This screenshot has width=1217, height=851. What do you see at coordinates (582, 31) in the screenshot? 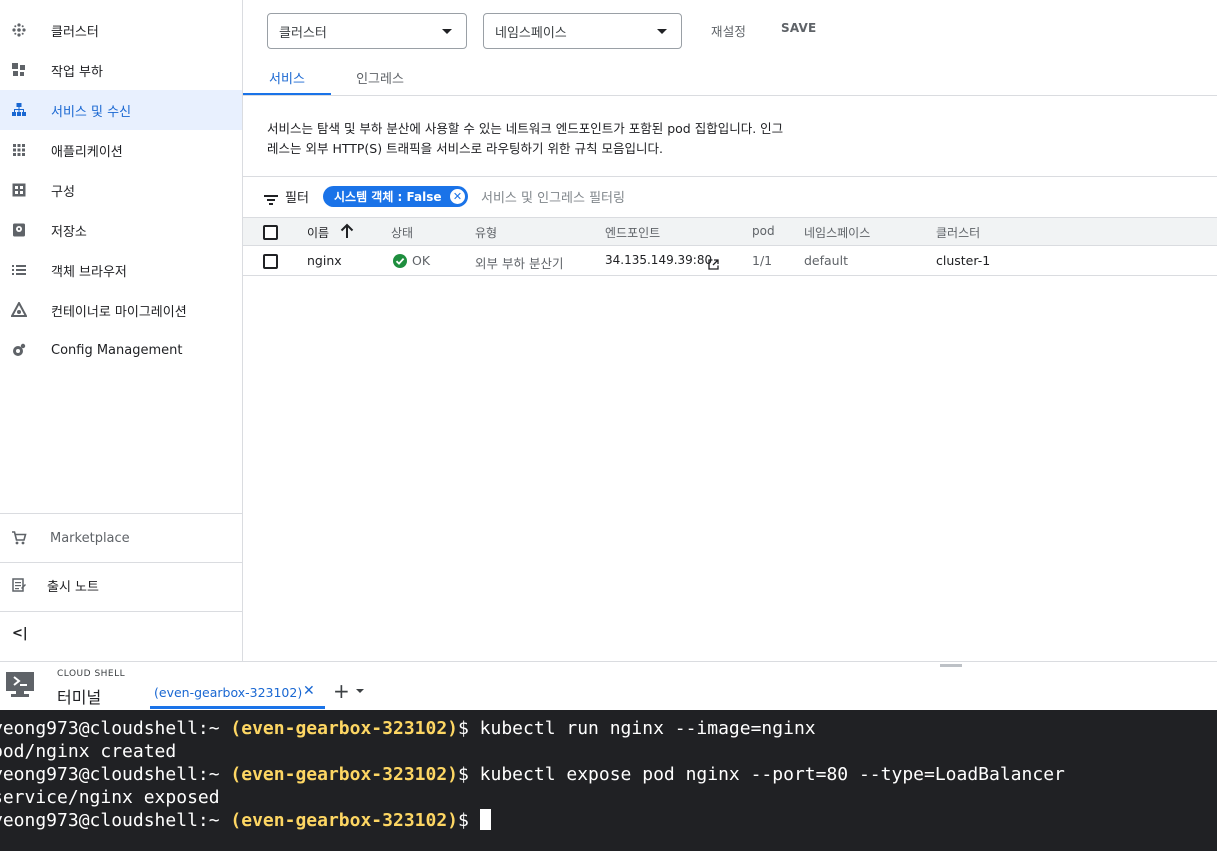
I see `namespace-dropdown: 네임스페이스` at bounding box center [582, 31].